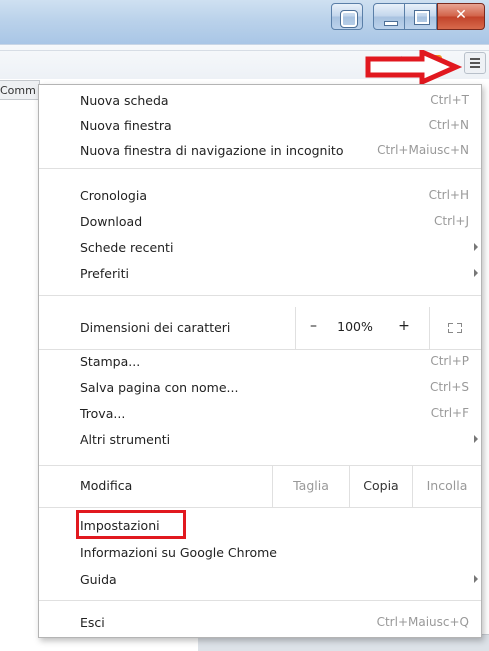 Image resolution: width=489 pixels, height=651 pixels. I want to click on settings-highlight-box, so click(131, 524).